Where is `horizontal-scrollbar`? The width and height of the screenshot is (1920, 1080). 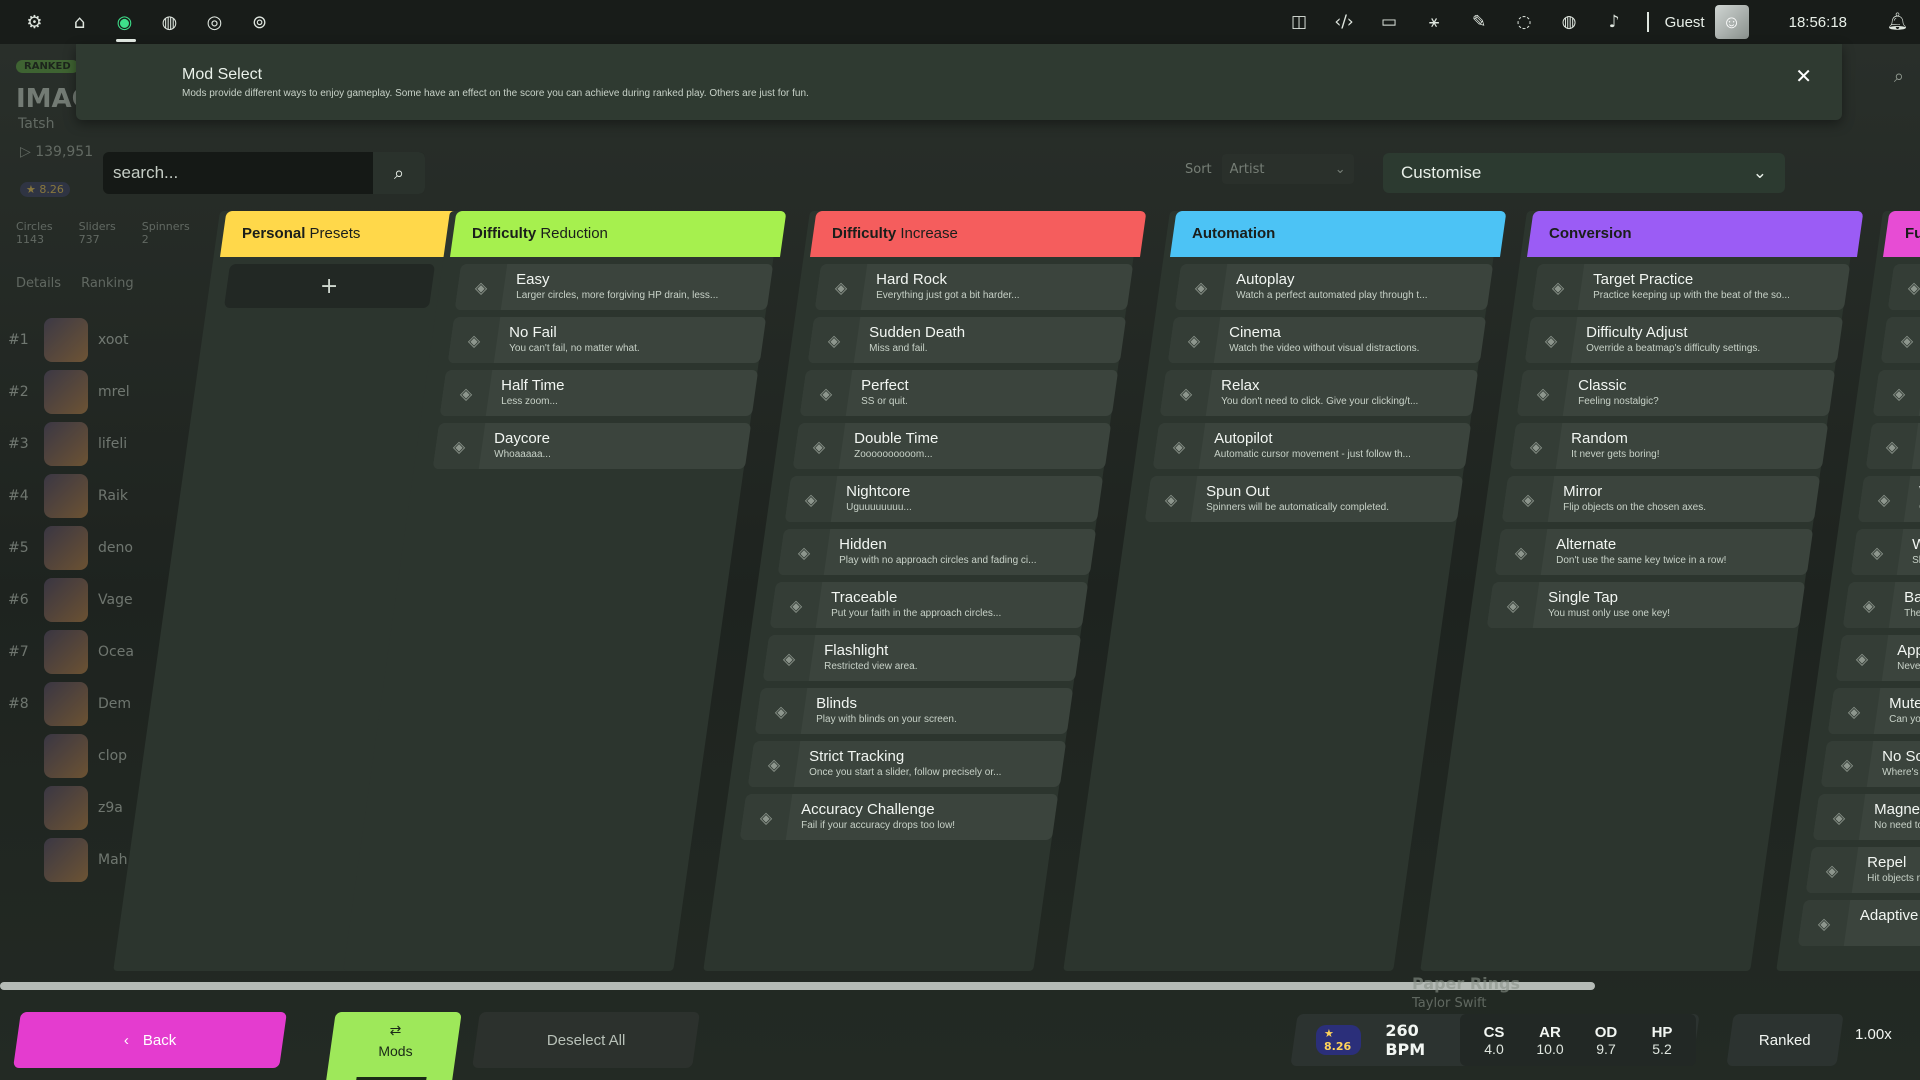
horizontal-scrollbar is located at coordinates (797, 986).